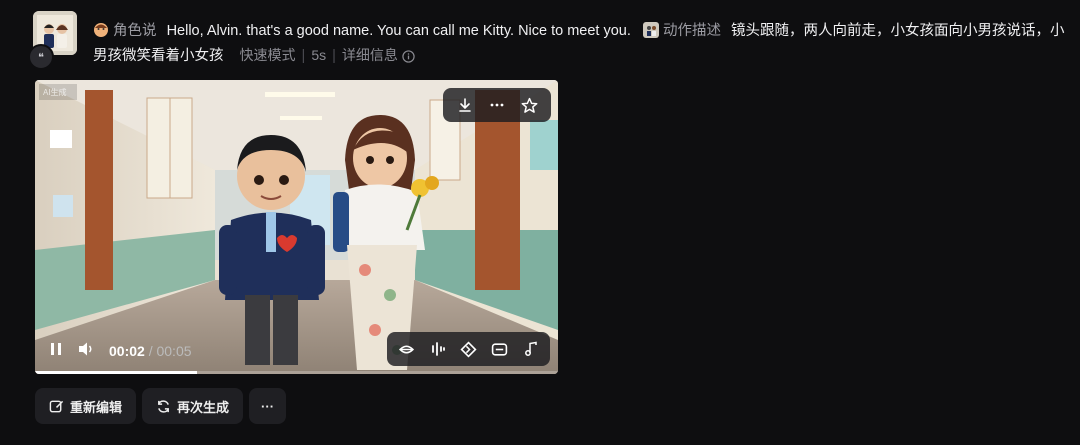 The width and height of the screenshot is (1080, 445). I want to click on refresh-icon, so click(163, 406).